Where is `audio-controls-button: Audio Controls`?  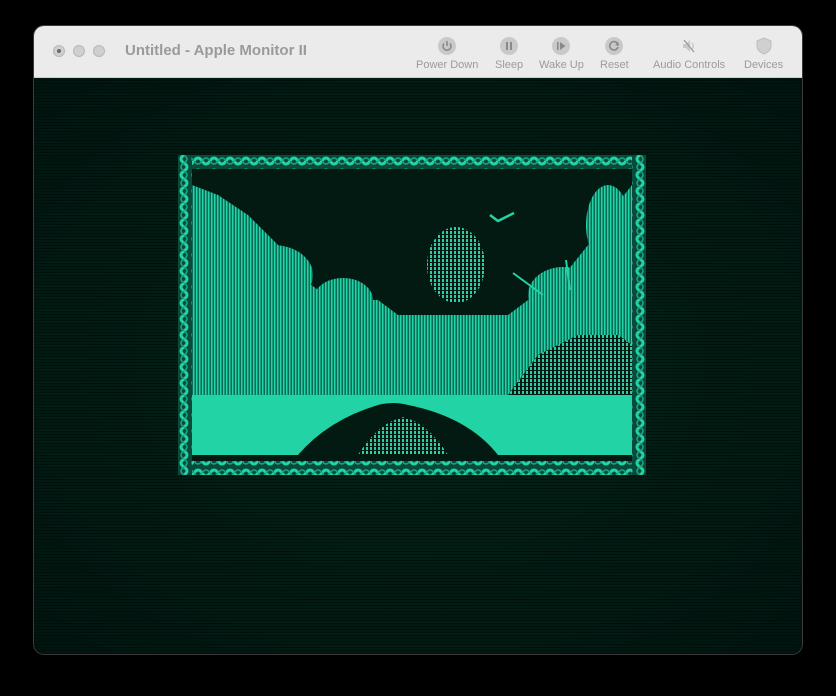
audio-controls-button: Audio Controls is located at coordinates (689, 53).